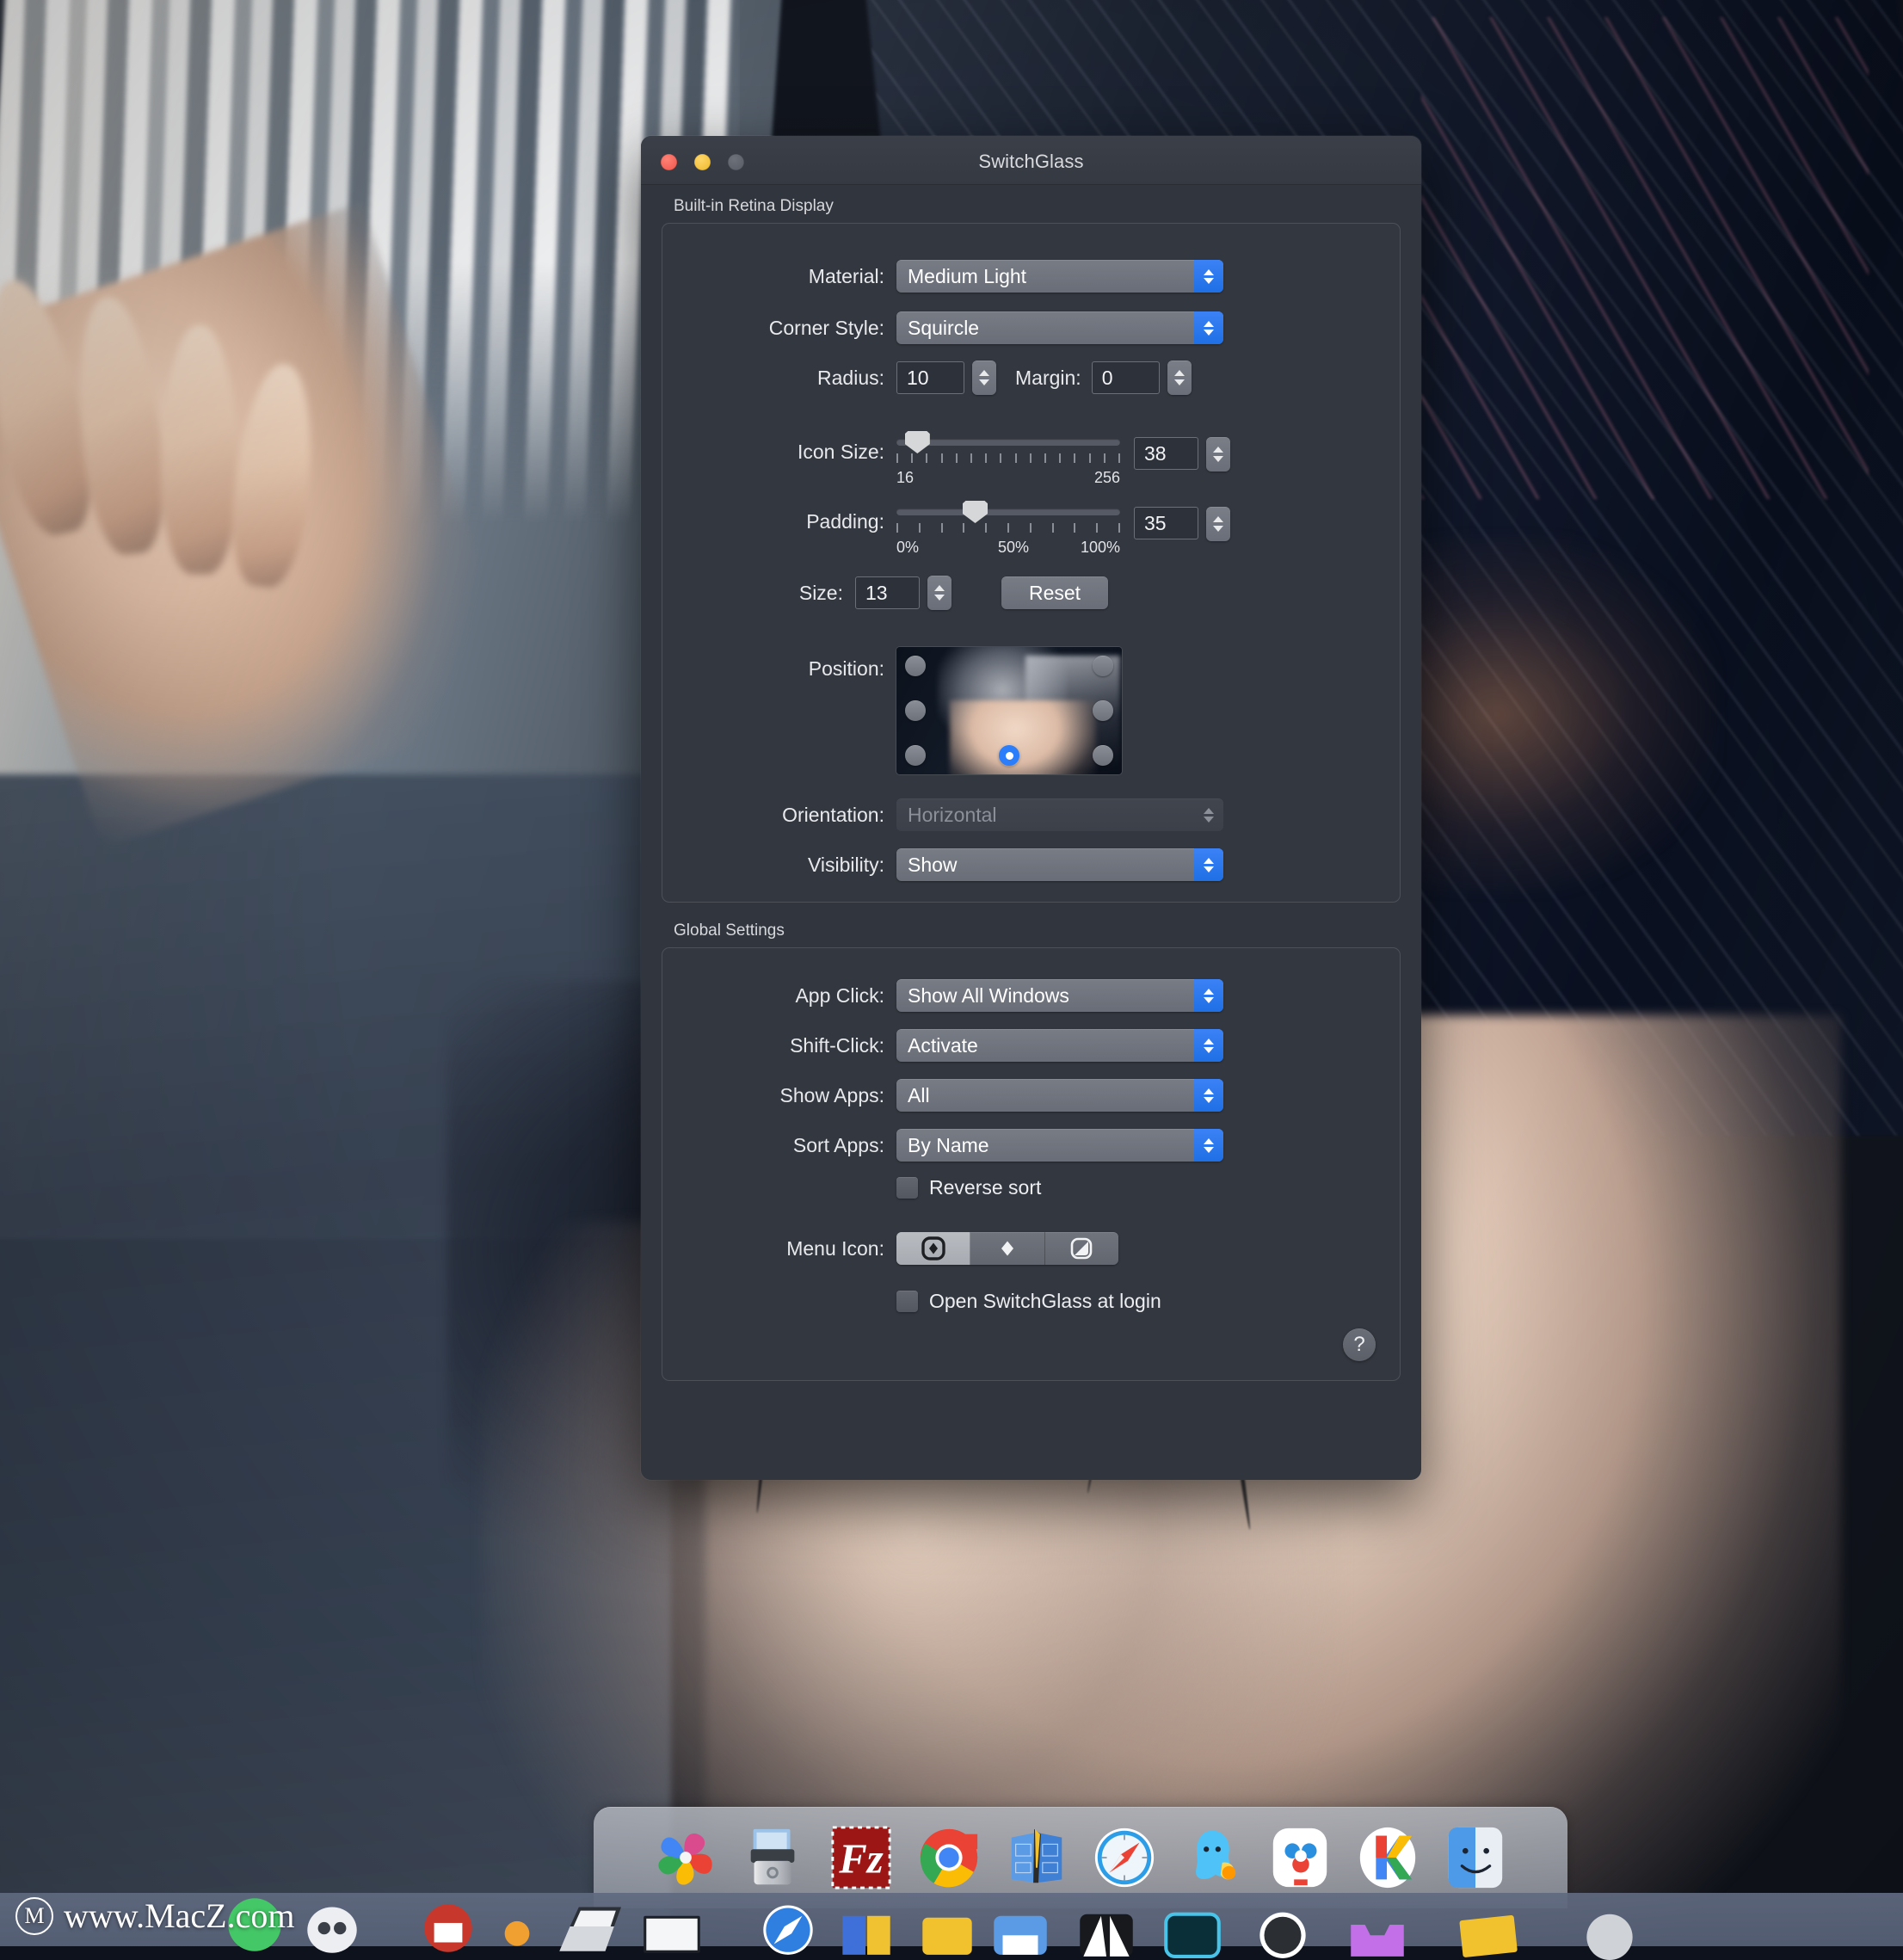 This screenshot has width=1903, height=1960. What do you see at coordinates (1048, 377) in the screenshot?
I see `margin-label: Margin:` at bounding box center [1048, 377].